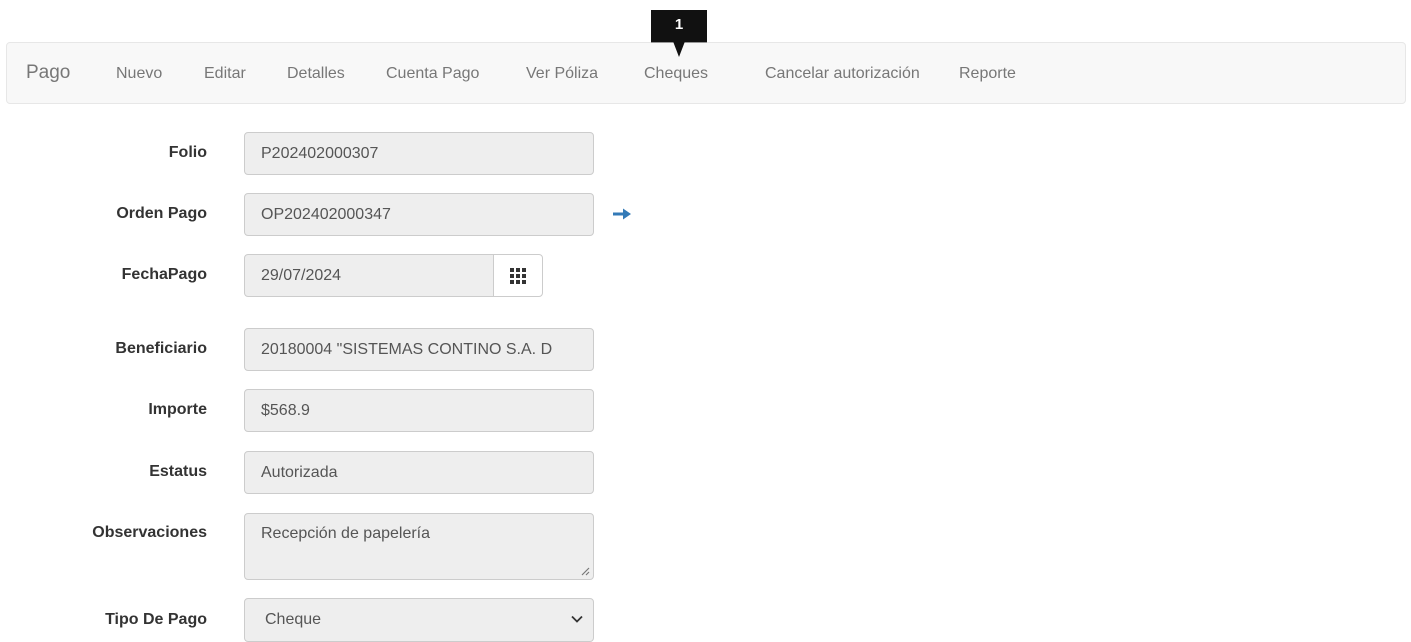 The image size is (1411, 642). What do you see at coordinates (225, 74) in the screenshot?
I see `nav-item-editar: Editar` at bounding box center [225, 74].